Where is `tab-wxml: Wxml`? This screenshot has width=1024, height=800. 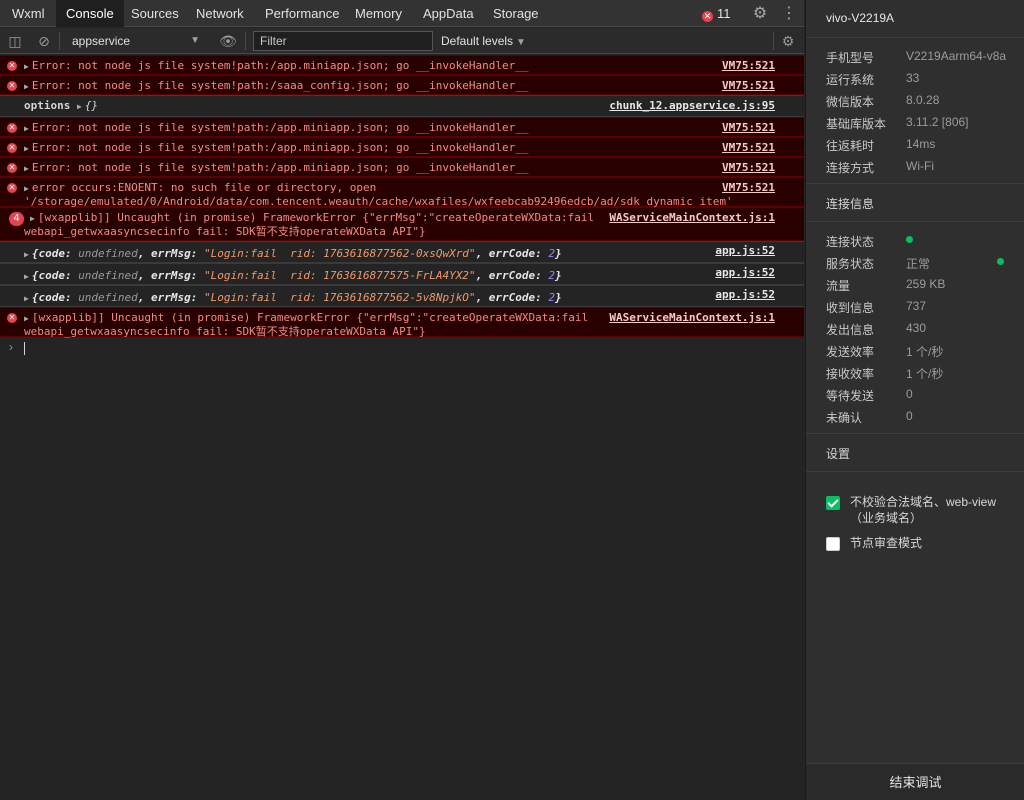 tab-wxml: Wxml is located at coordinates (28, 13).